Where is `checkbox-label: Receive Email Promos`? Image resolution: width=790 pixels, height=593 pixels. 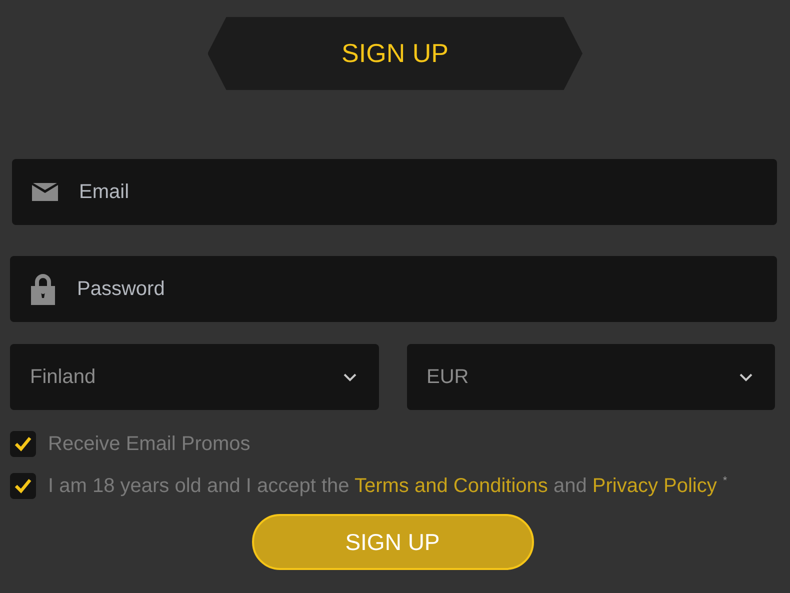 checkbox-label: Receive Email Promos is located at coordinates (149, 444).